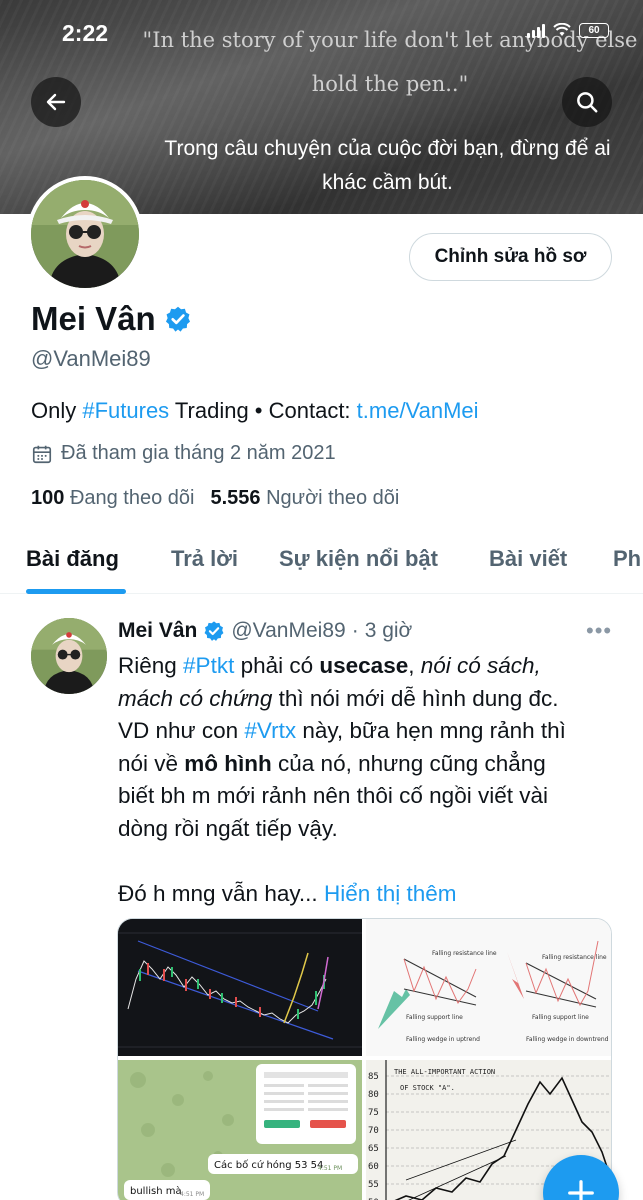 The height and width of the screenshot is (1200, 643). What do you see at coordinates (528, 559) in the screenshot?
I see `tab-articles: Bài viết` at bounding box center [528, 559].